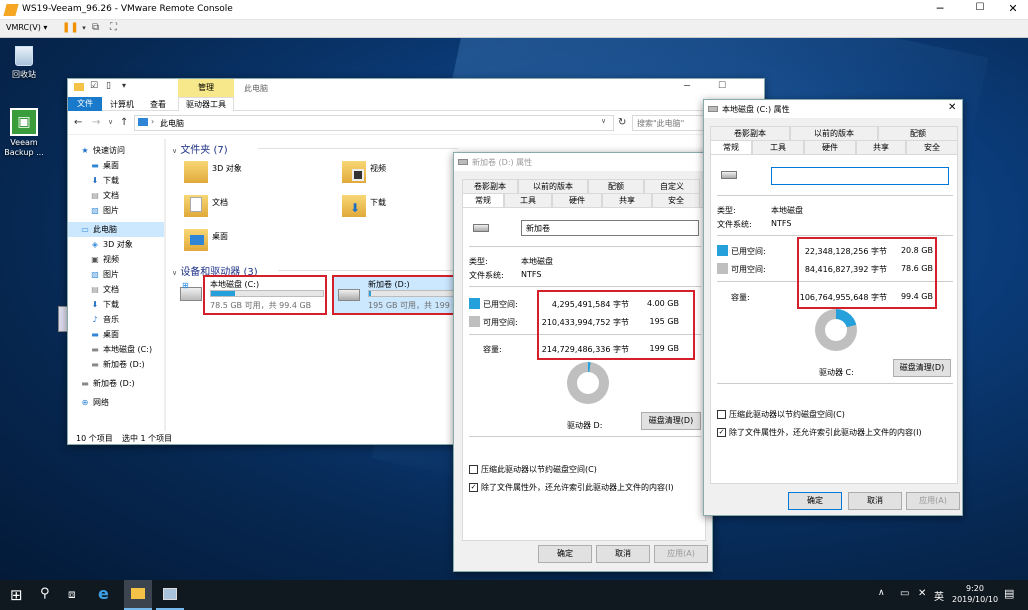  What do you see at coordinates (45, 593) in the screenshot?
I see `search-icon: ⚲` at bounding box center [45, 593].